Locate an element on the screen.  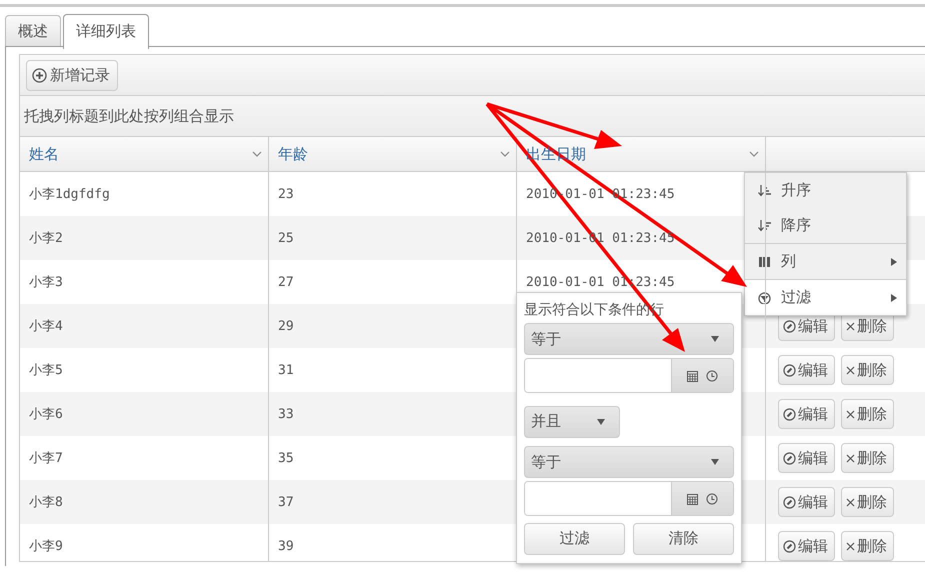
sort-ascending-icon is located at coordinates (764, 190).